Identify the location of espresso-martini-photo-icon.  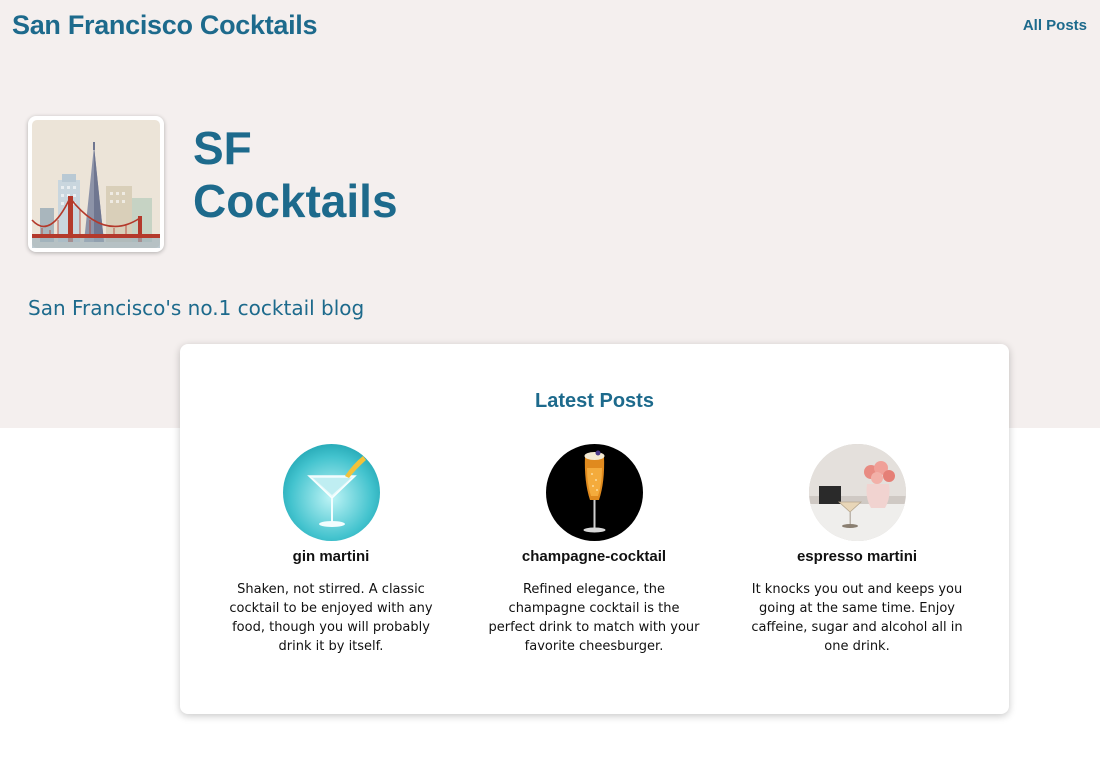
(857, 492).